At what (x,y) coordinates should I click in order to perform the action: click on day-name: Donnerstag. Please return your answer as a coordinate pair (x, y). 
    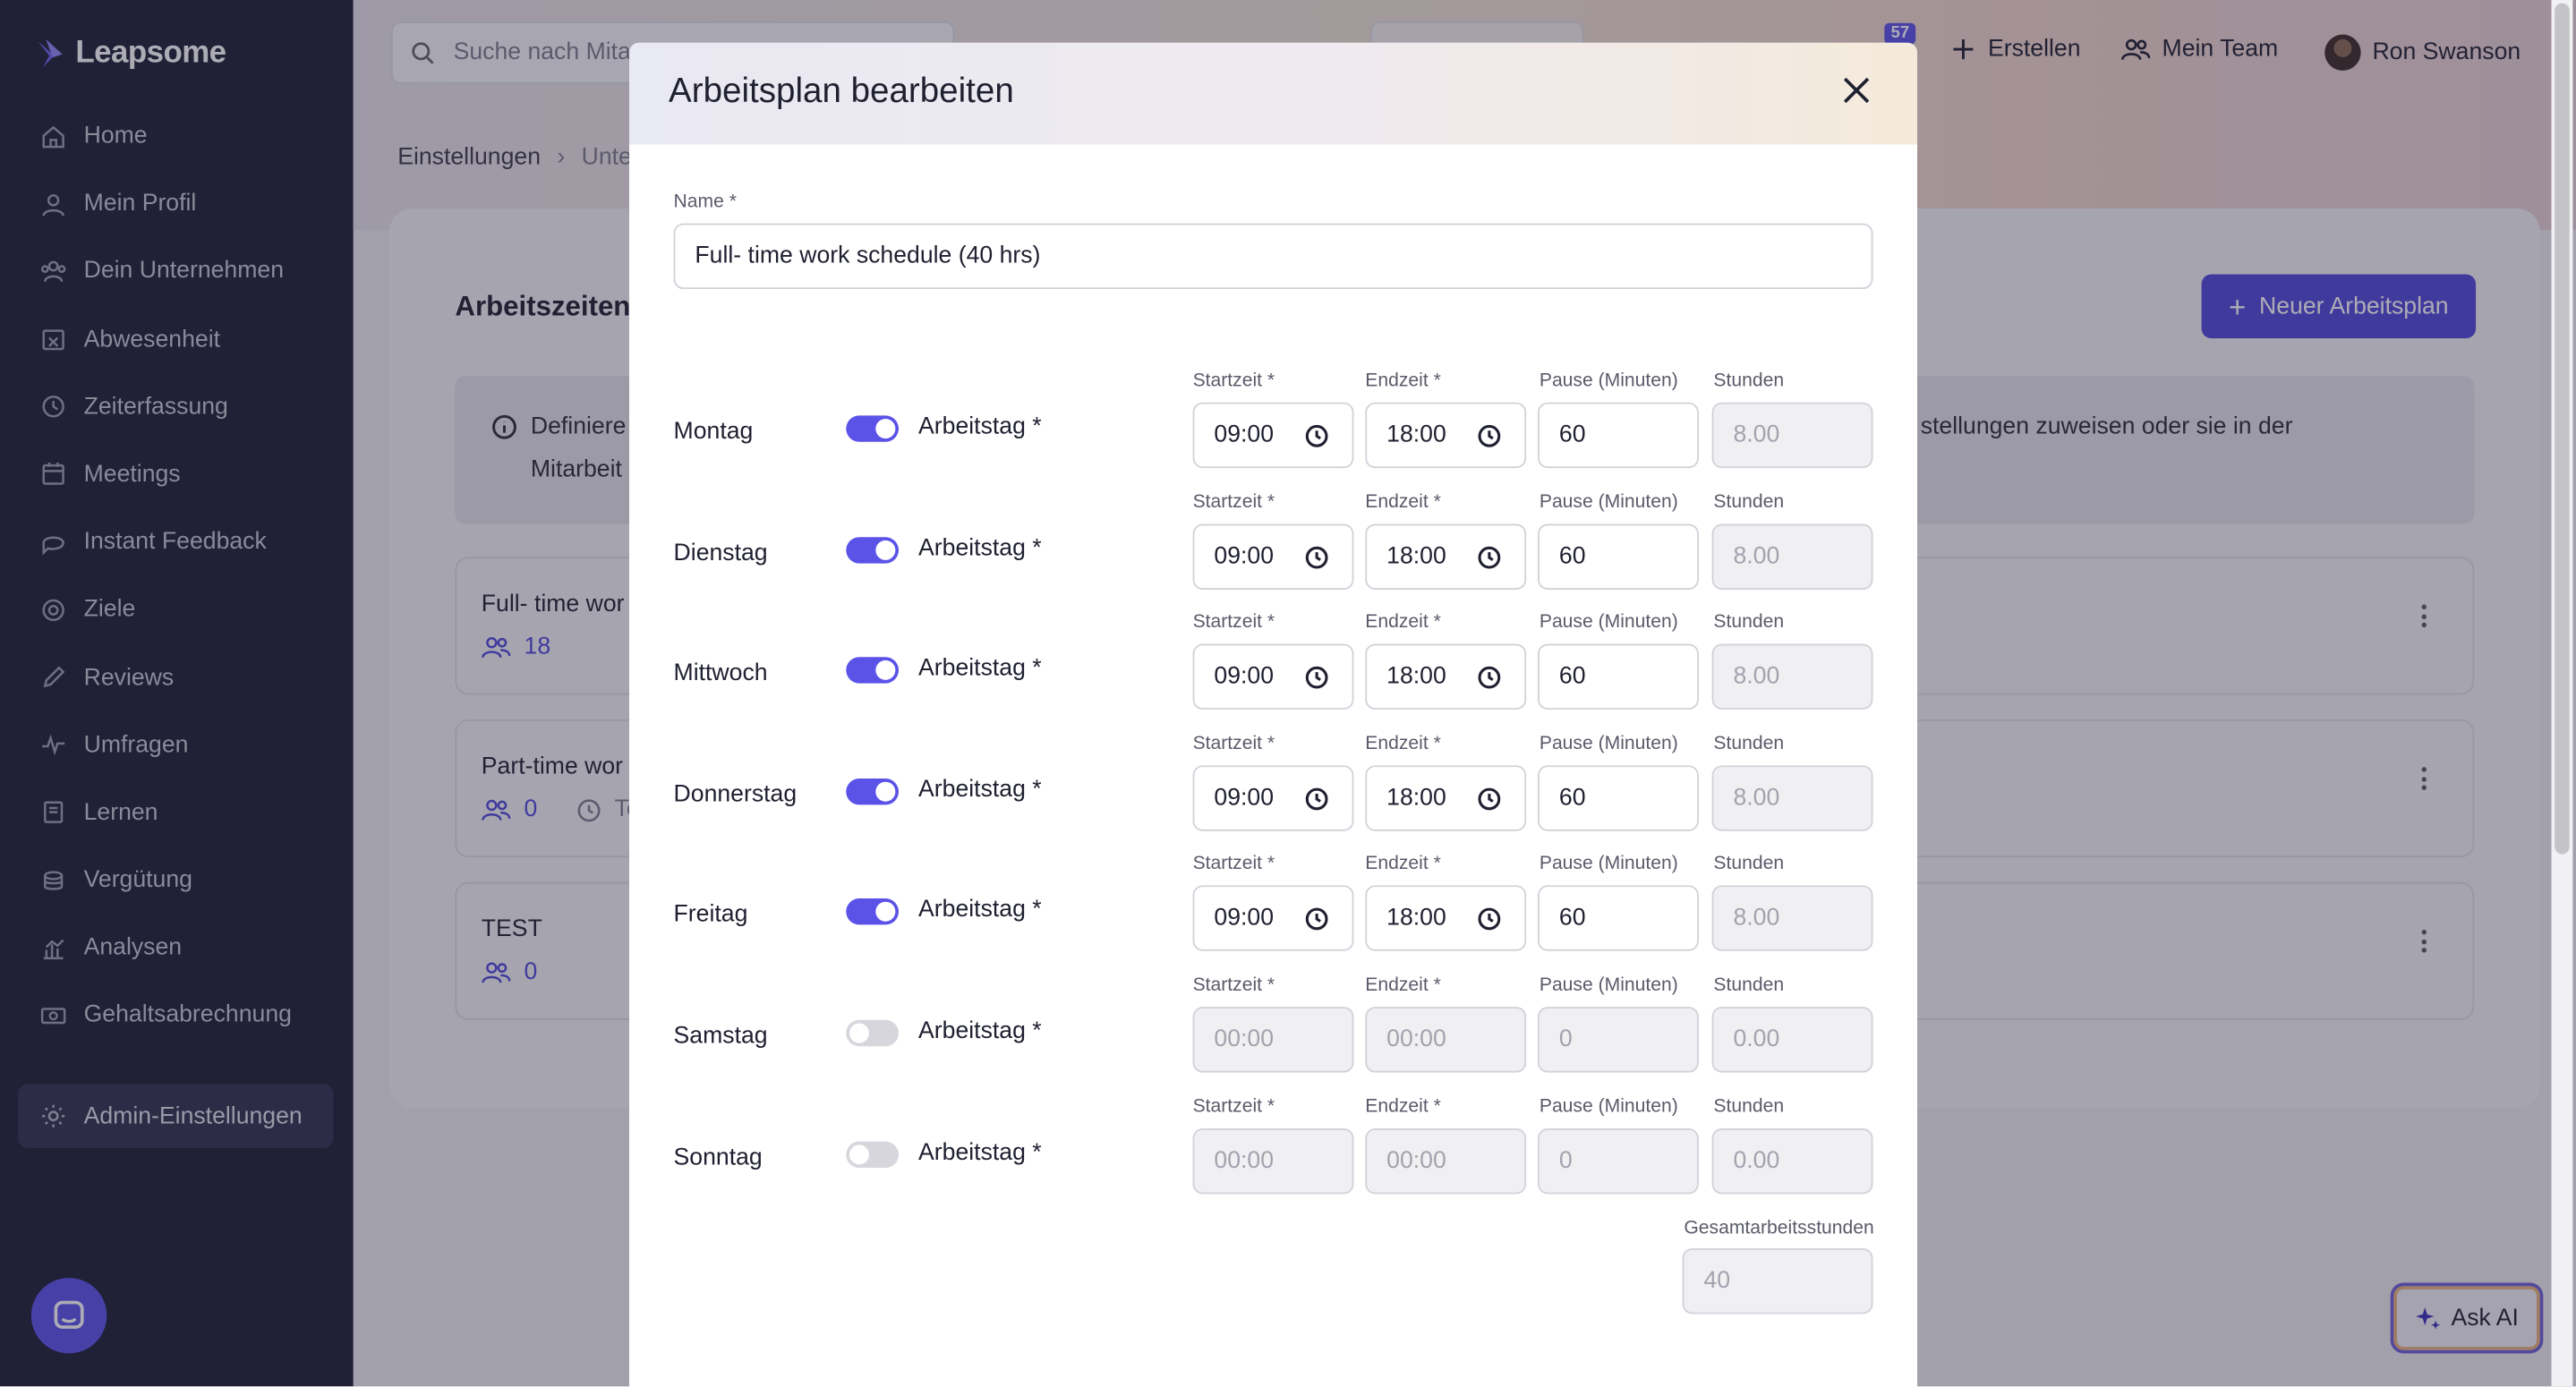
    Looking at the image, I should click on (735, 795).